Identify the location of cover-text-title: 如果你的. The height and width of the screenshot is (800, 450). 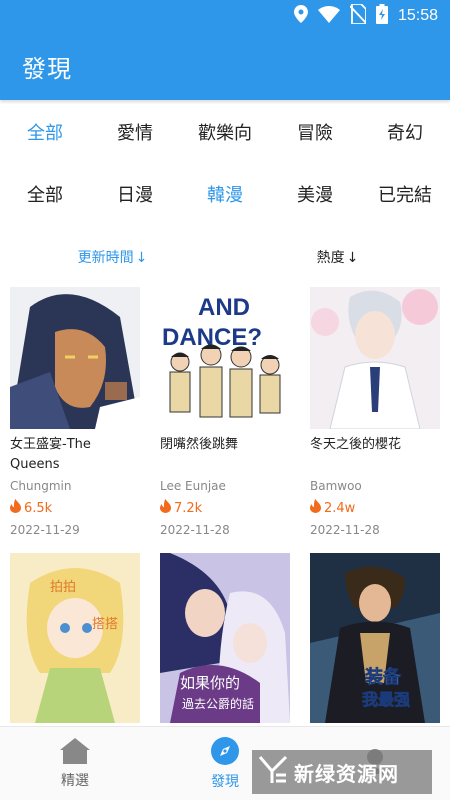
(210, 683).